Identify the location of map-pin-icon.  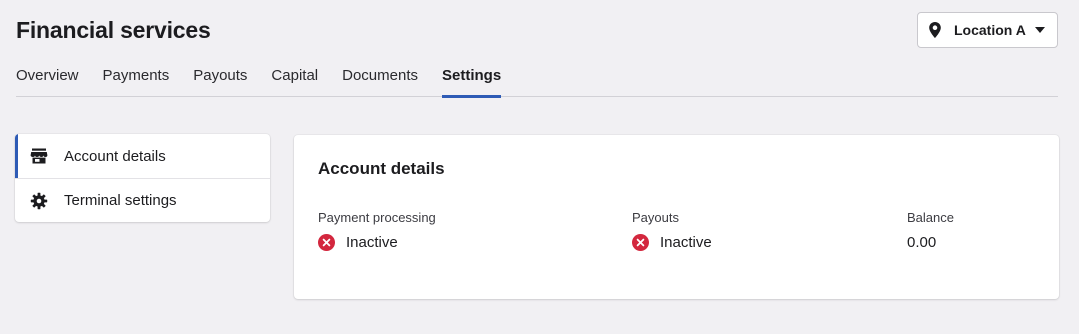
(935, 30).